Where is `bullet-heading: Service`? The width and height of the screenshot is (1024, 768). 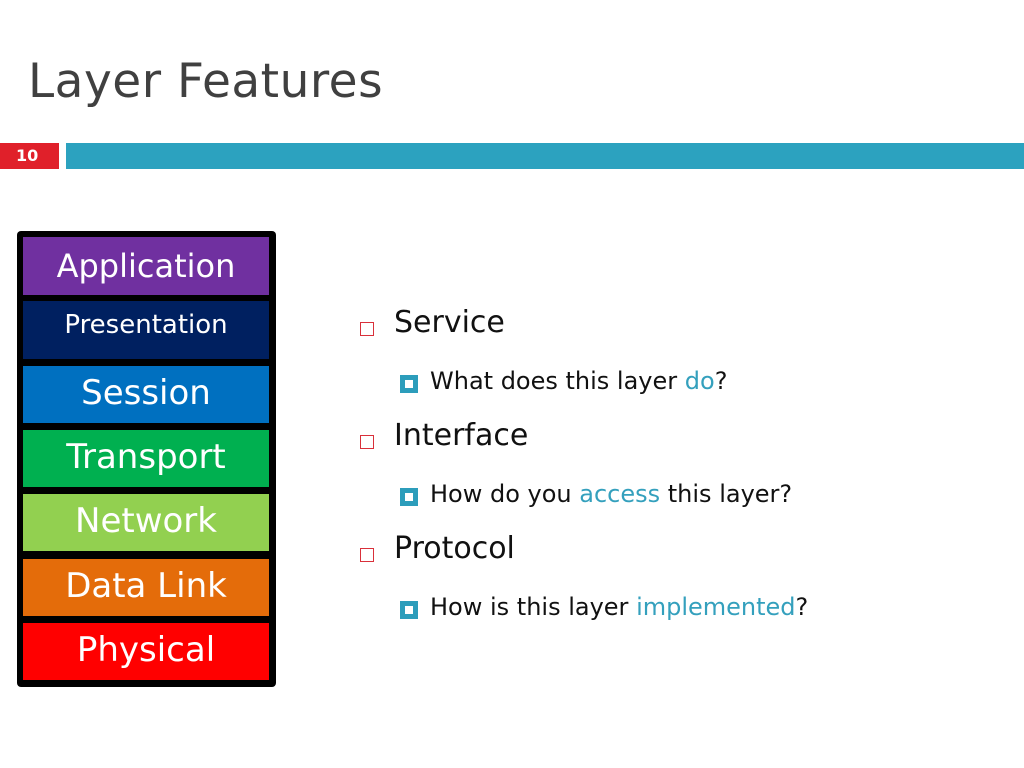 bullet-heading: Service is located at coordinates (449, 322).